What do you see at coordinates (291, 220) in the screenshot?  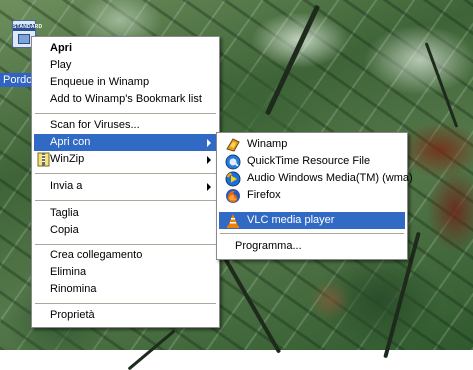 I see `submenu-item-label: VLC media player` at bounding box center [291, 220].